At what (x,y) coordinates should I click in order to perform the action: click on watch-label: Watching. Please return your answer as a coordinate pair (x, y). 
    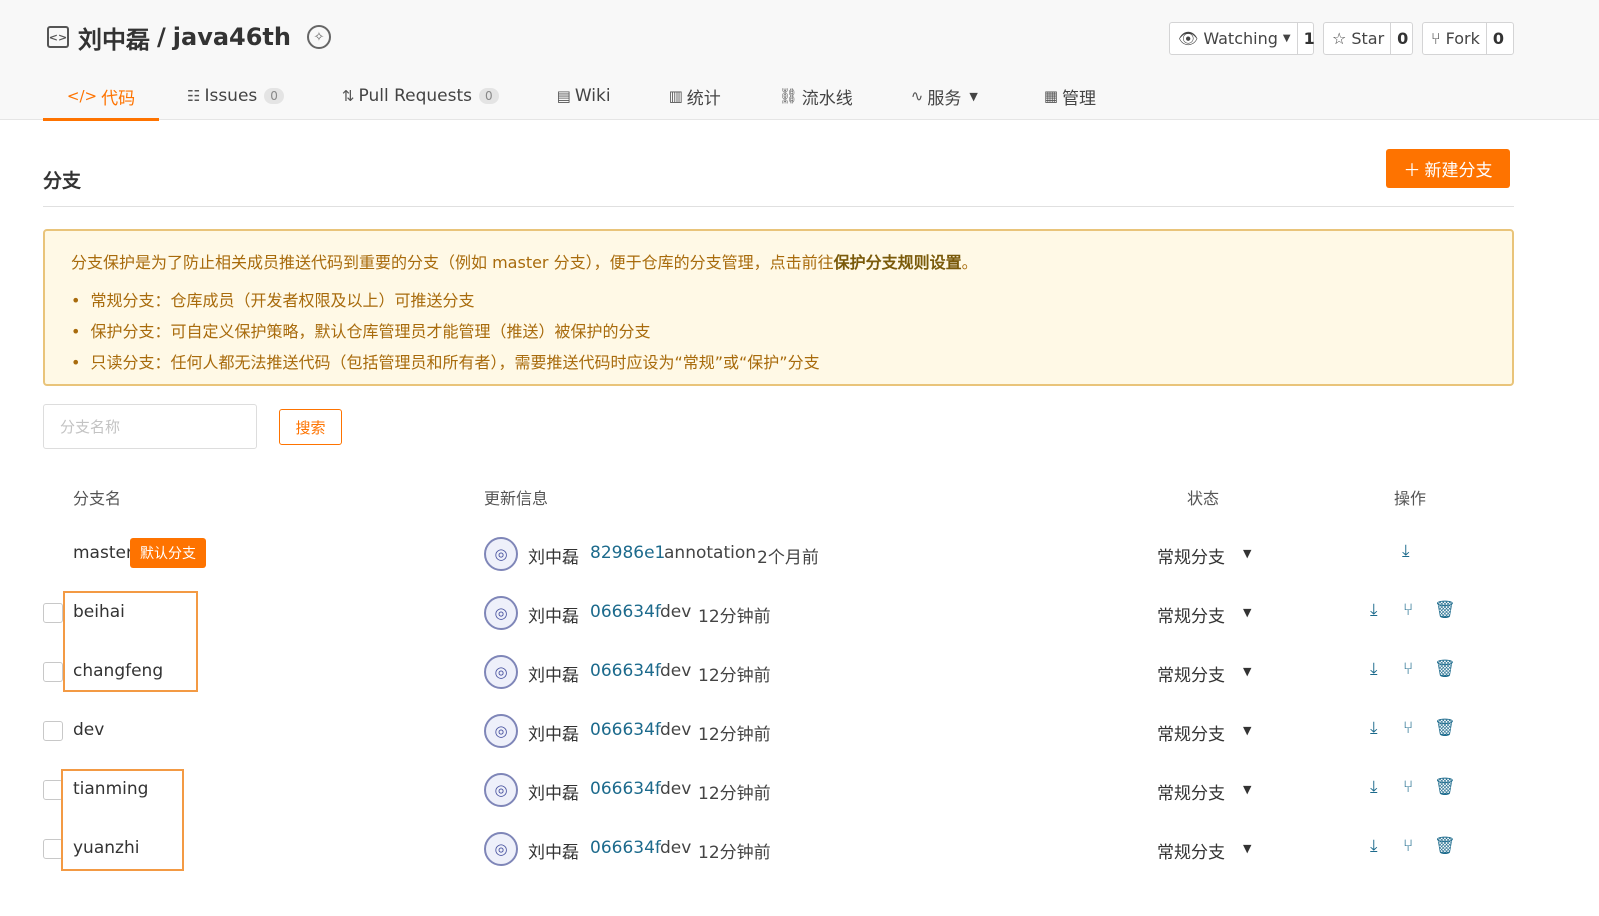
    Looking at the image, I should click on (1240, 38).